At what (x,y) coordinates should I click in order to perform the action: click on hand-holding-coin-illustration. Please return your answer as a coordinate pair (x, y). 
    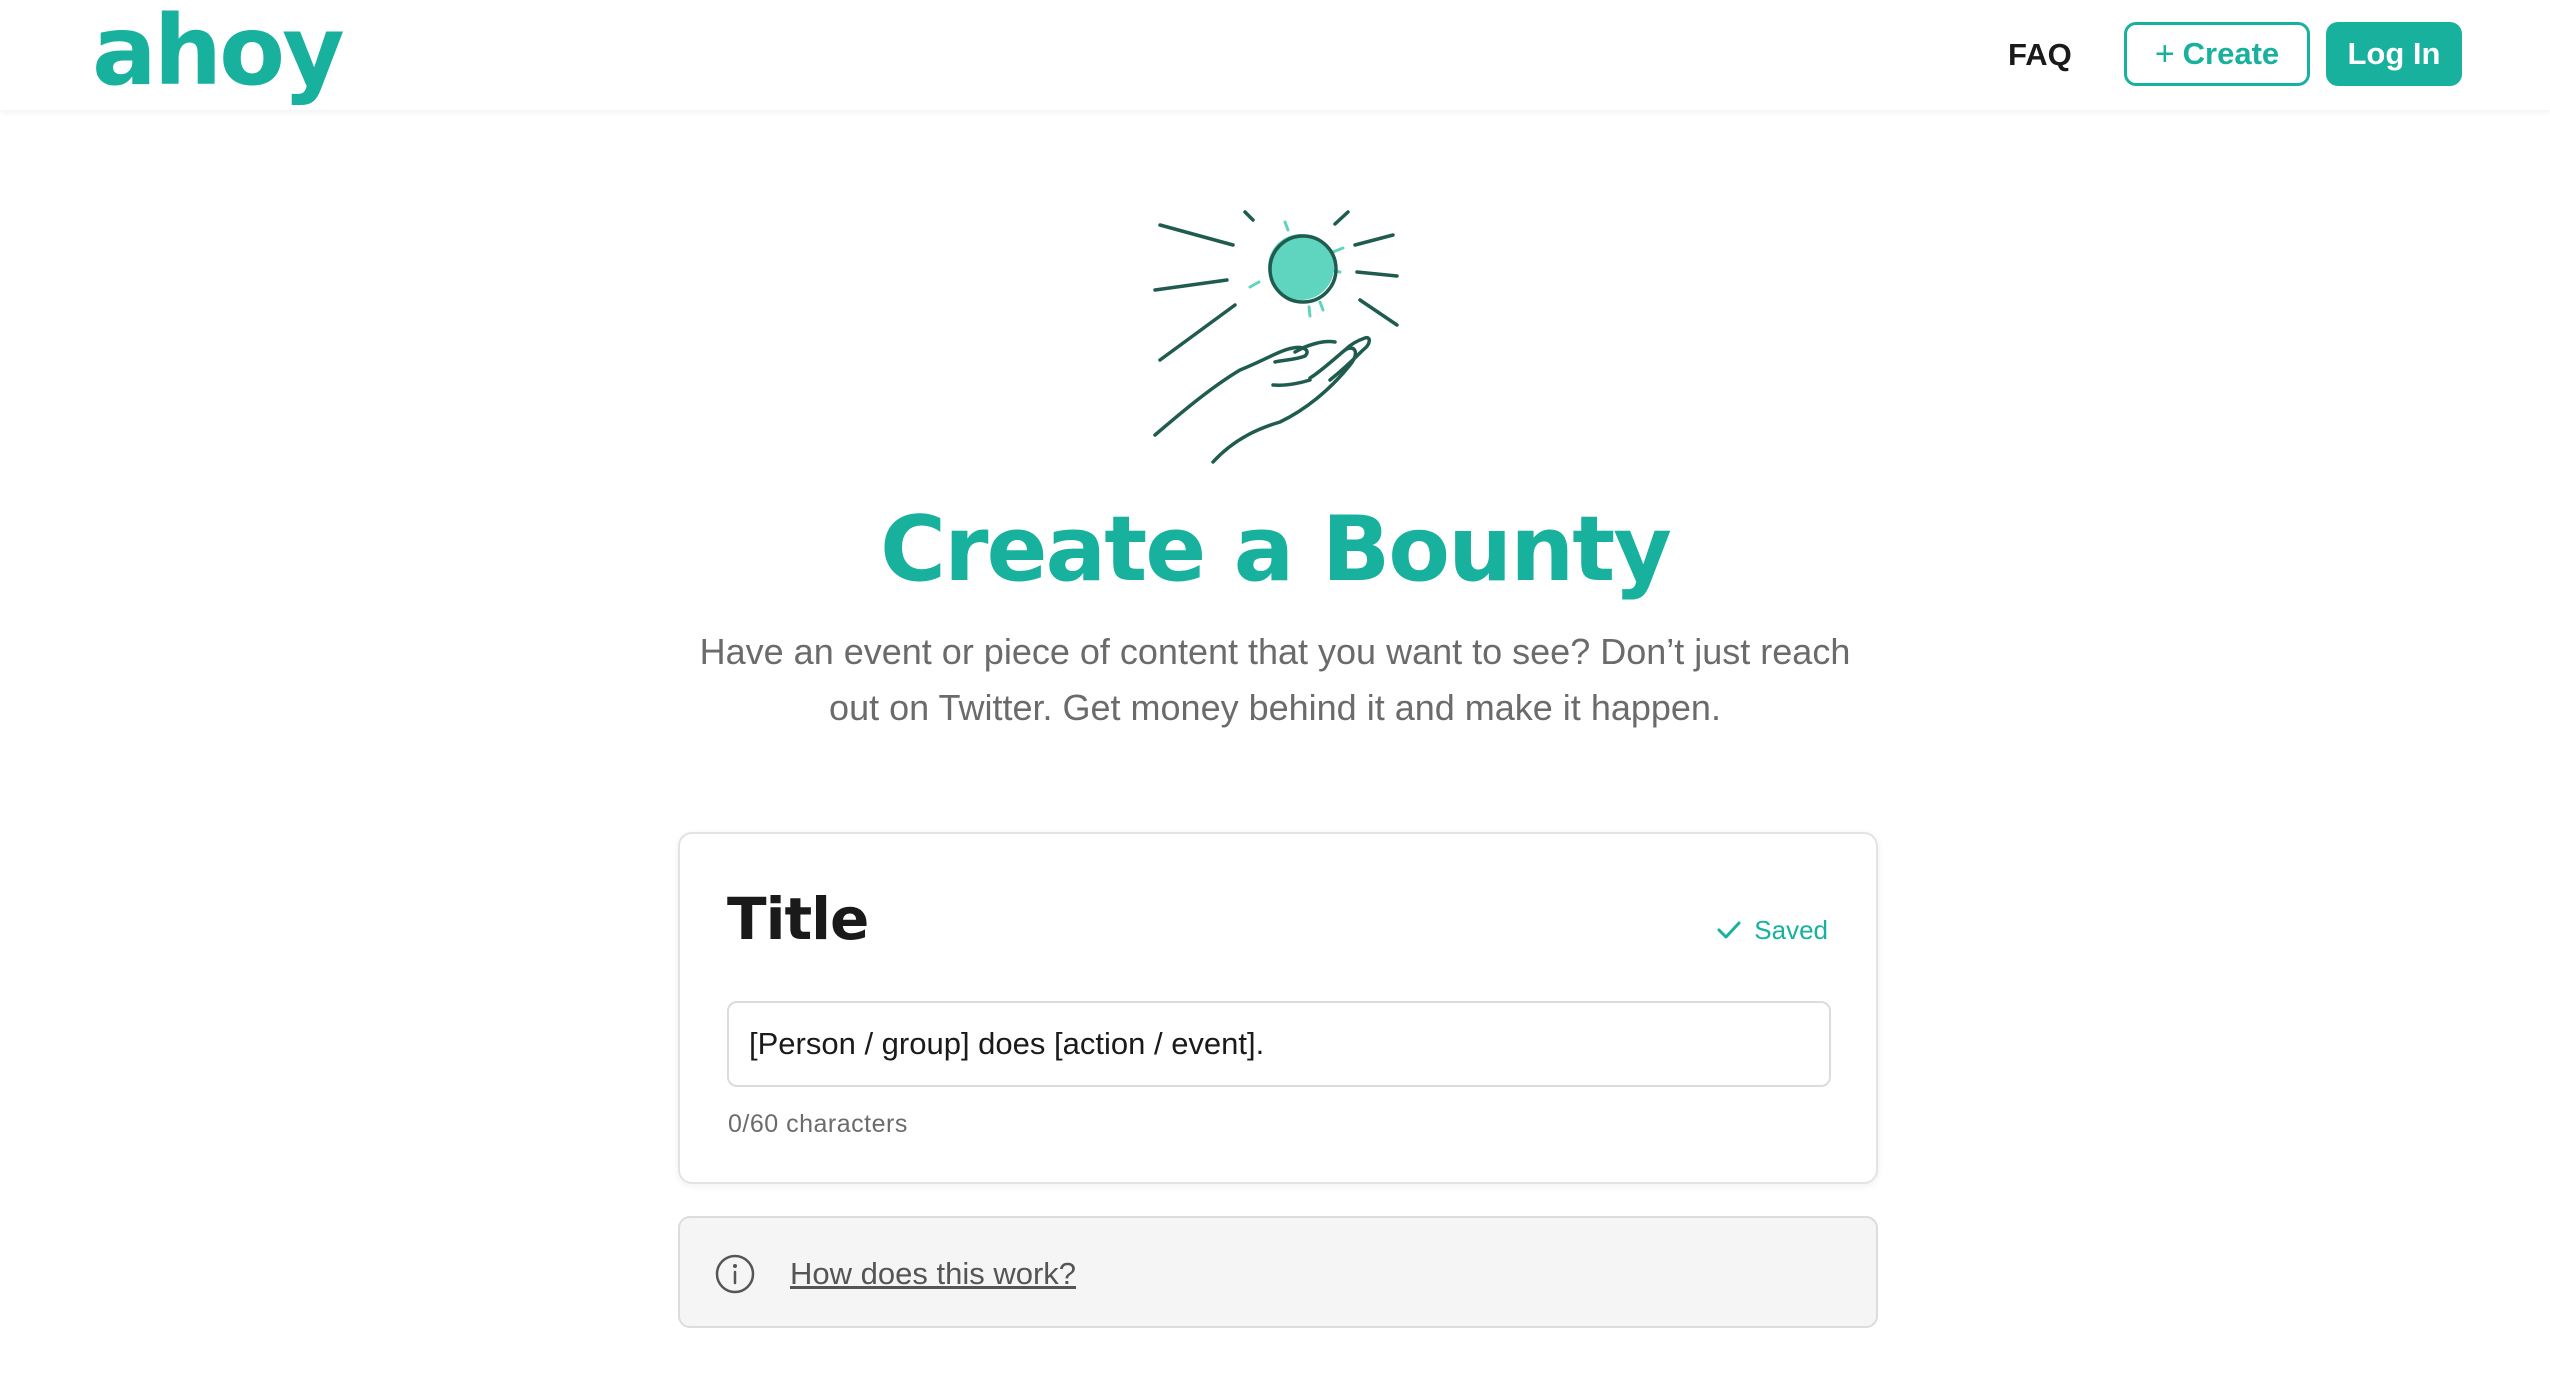
    Looking at the image, I should click on (1276, 337).